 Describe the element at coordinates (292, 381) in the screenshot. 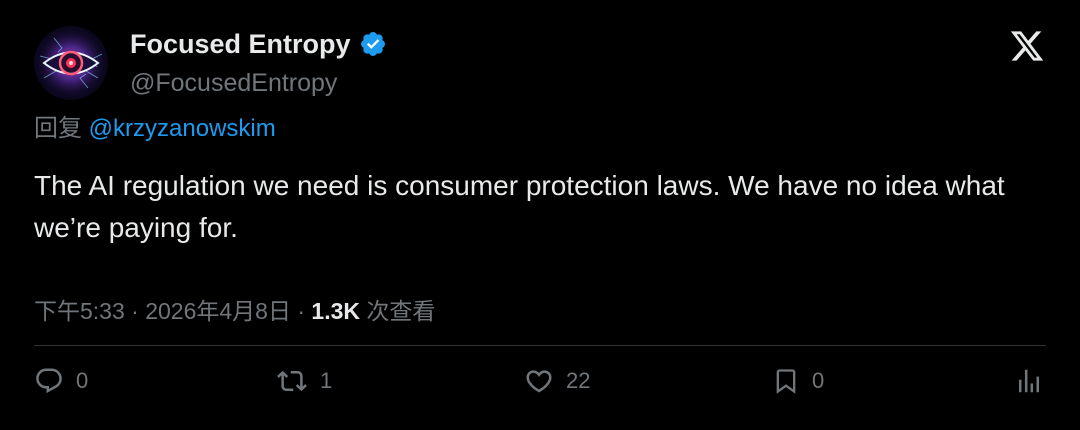

I see `repost-icon` at that location.